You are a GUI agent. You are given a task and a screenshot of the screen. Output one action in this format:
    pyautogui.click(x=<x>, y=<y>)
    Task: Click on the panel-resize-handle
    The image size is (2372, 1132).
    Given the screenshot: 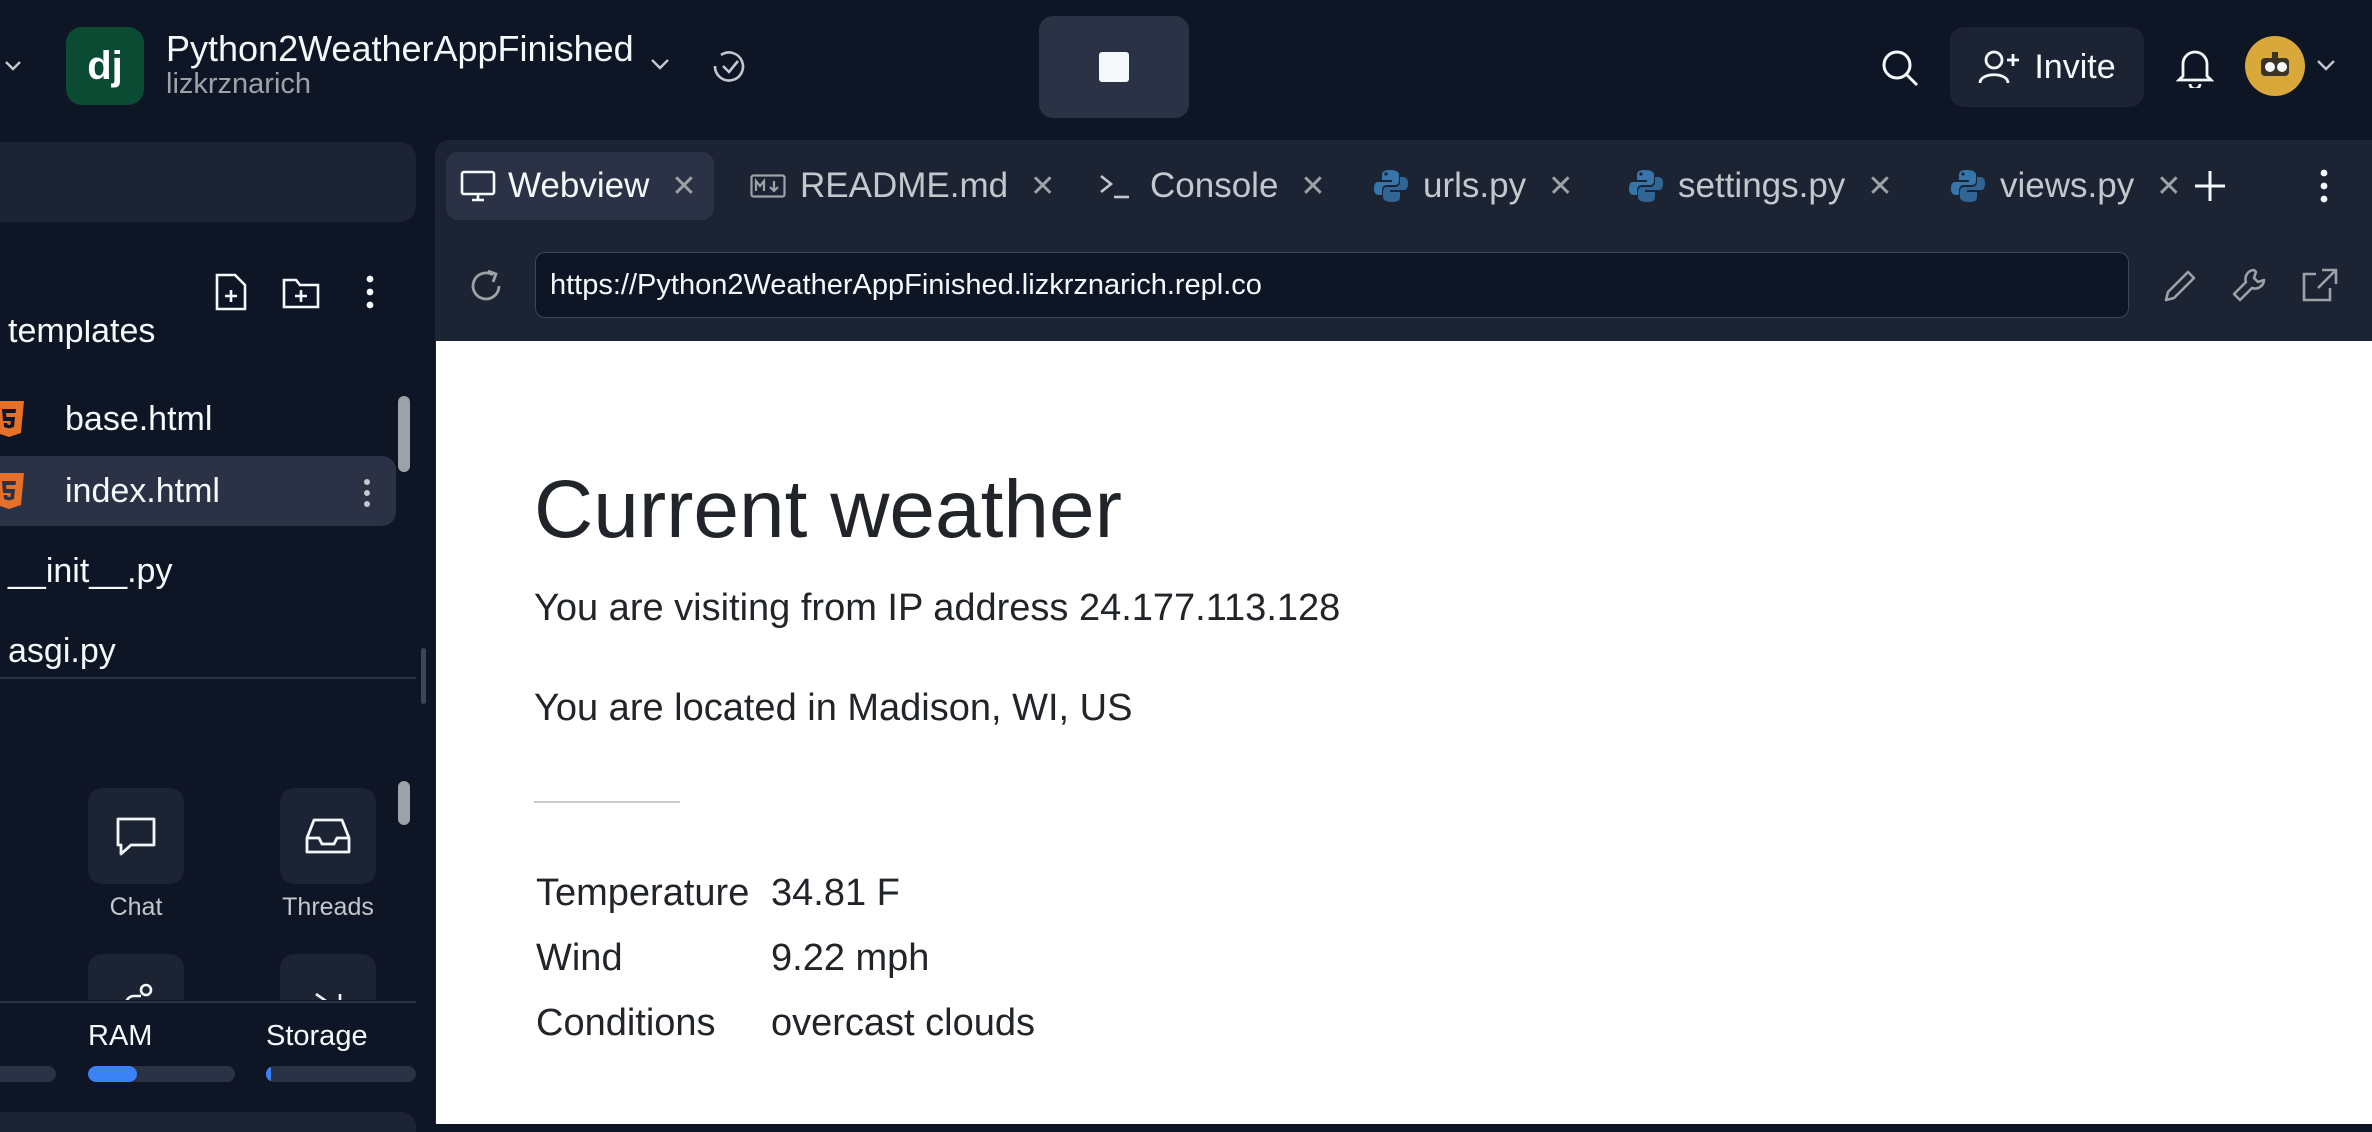 What is the action you would take?
    pyautogui.click(x=423, y=676)
    